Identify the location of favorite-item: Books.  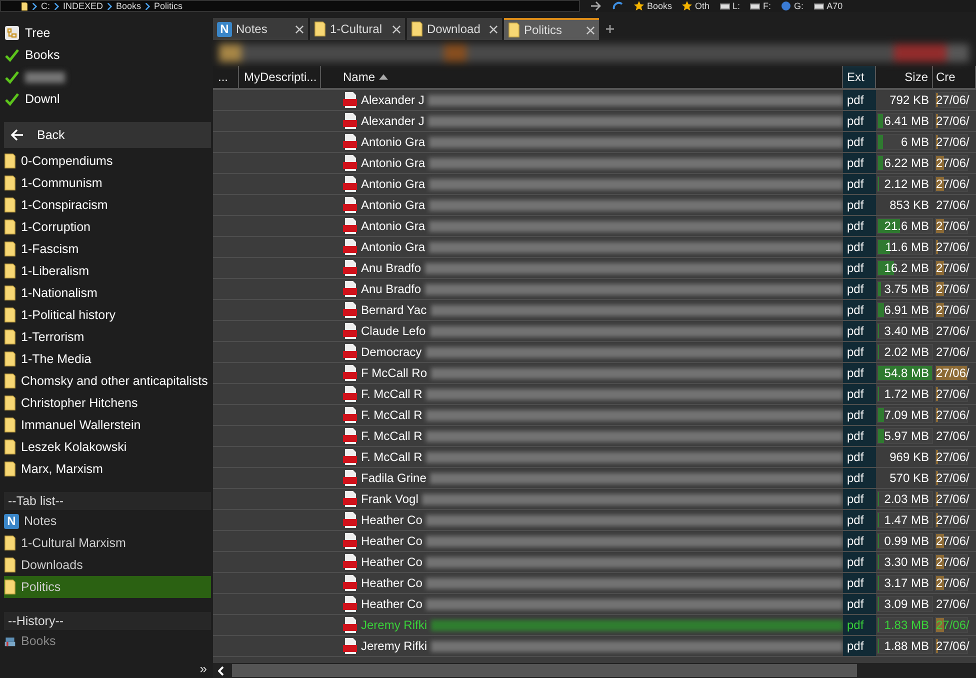
(107, 55).